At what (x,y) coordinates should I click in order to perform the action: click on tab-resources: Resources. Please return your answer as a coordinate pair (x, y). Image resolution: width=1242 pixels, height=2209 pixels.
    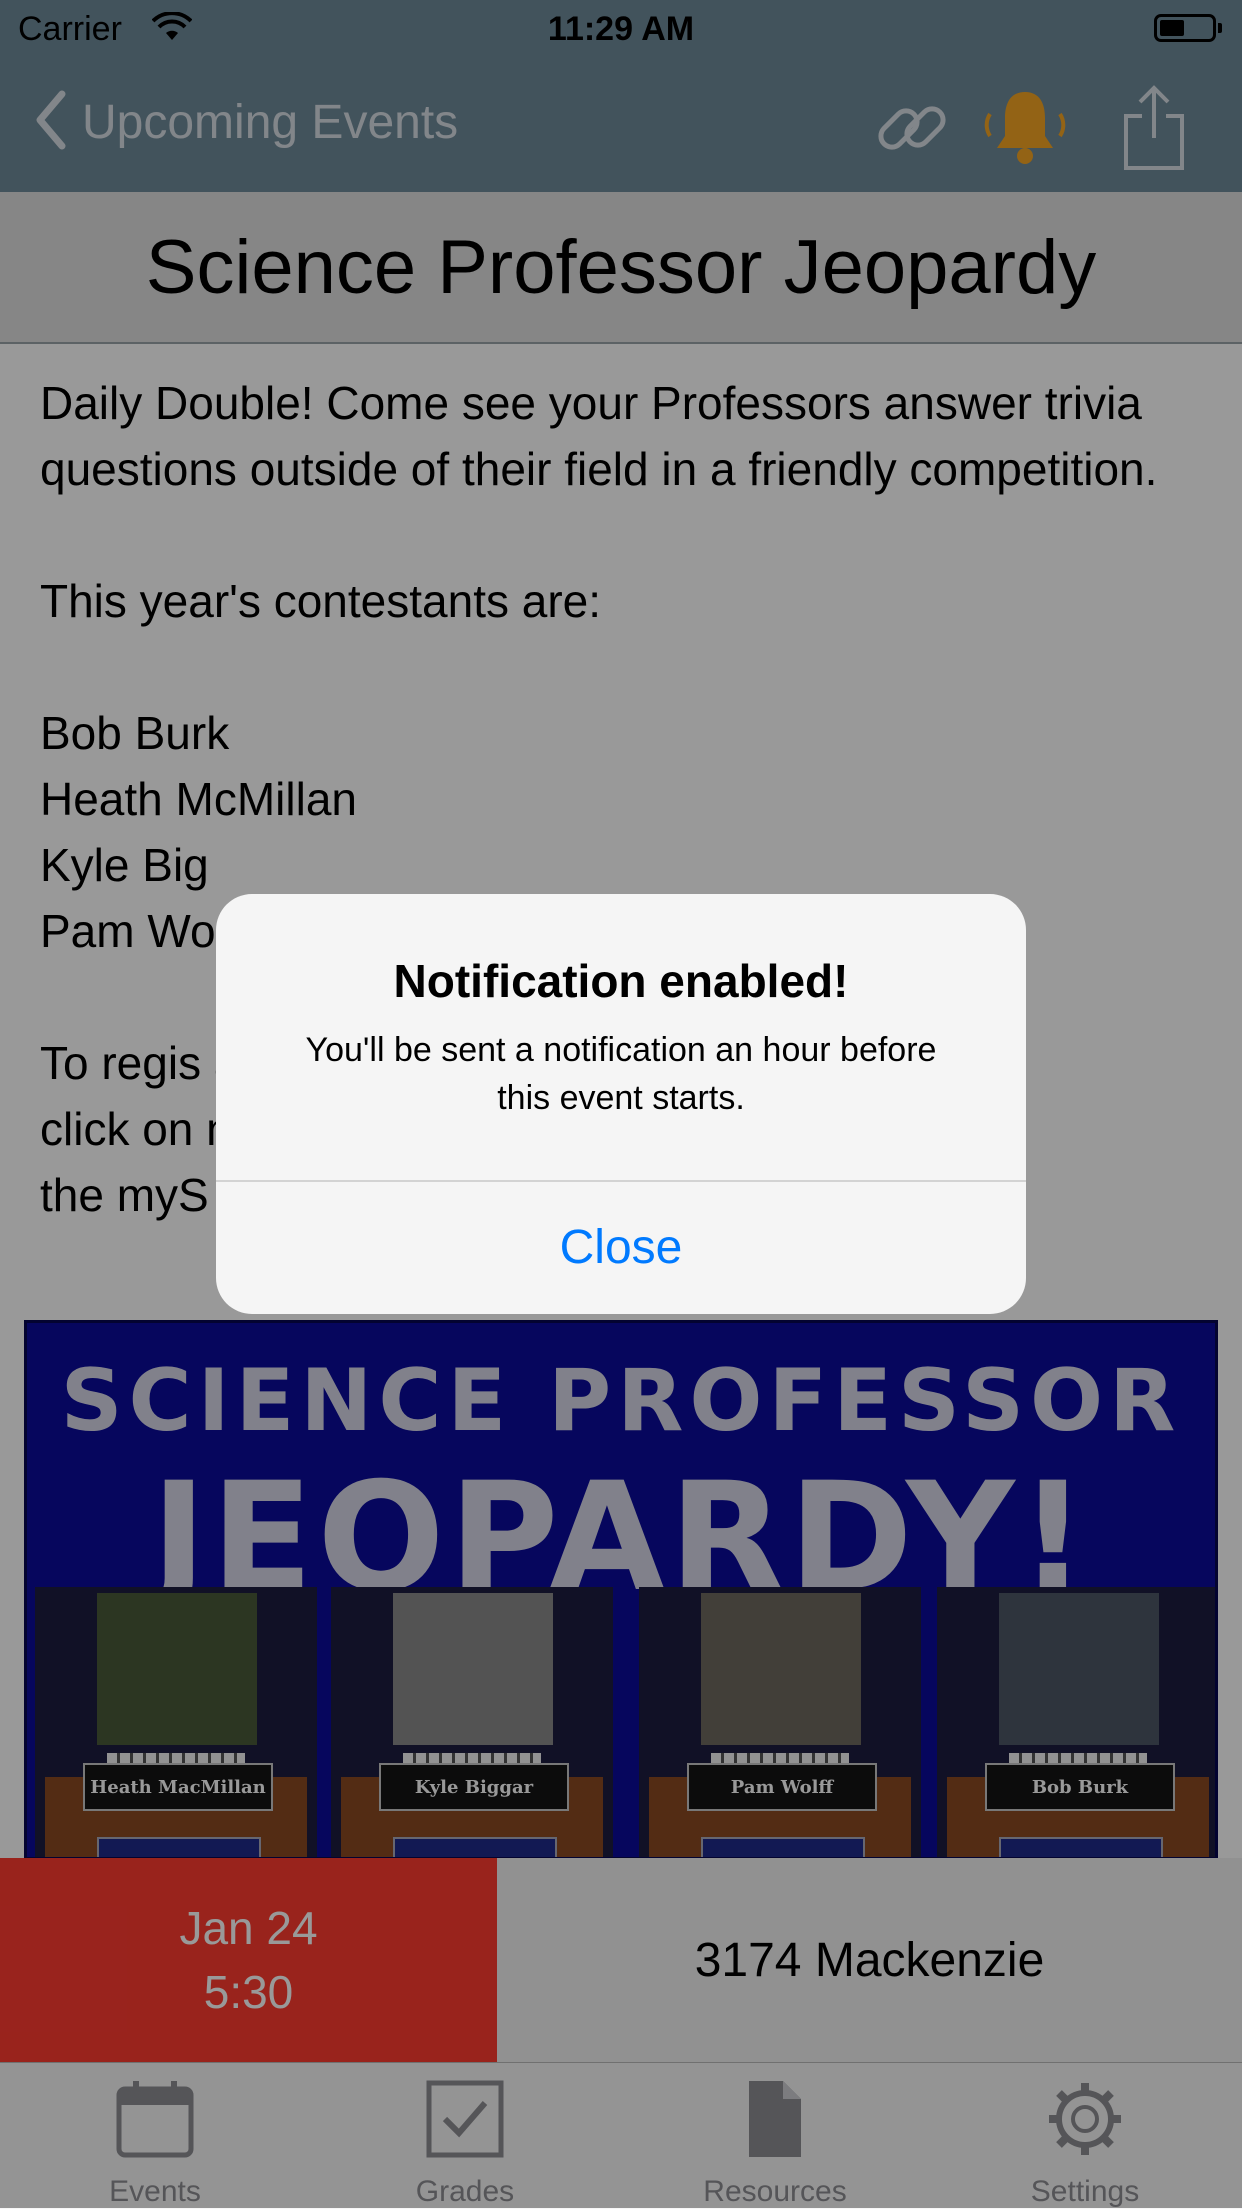
    Looking at the image, I should click on (775, 2136).